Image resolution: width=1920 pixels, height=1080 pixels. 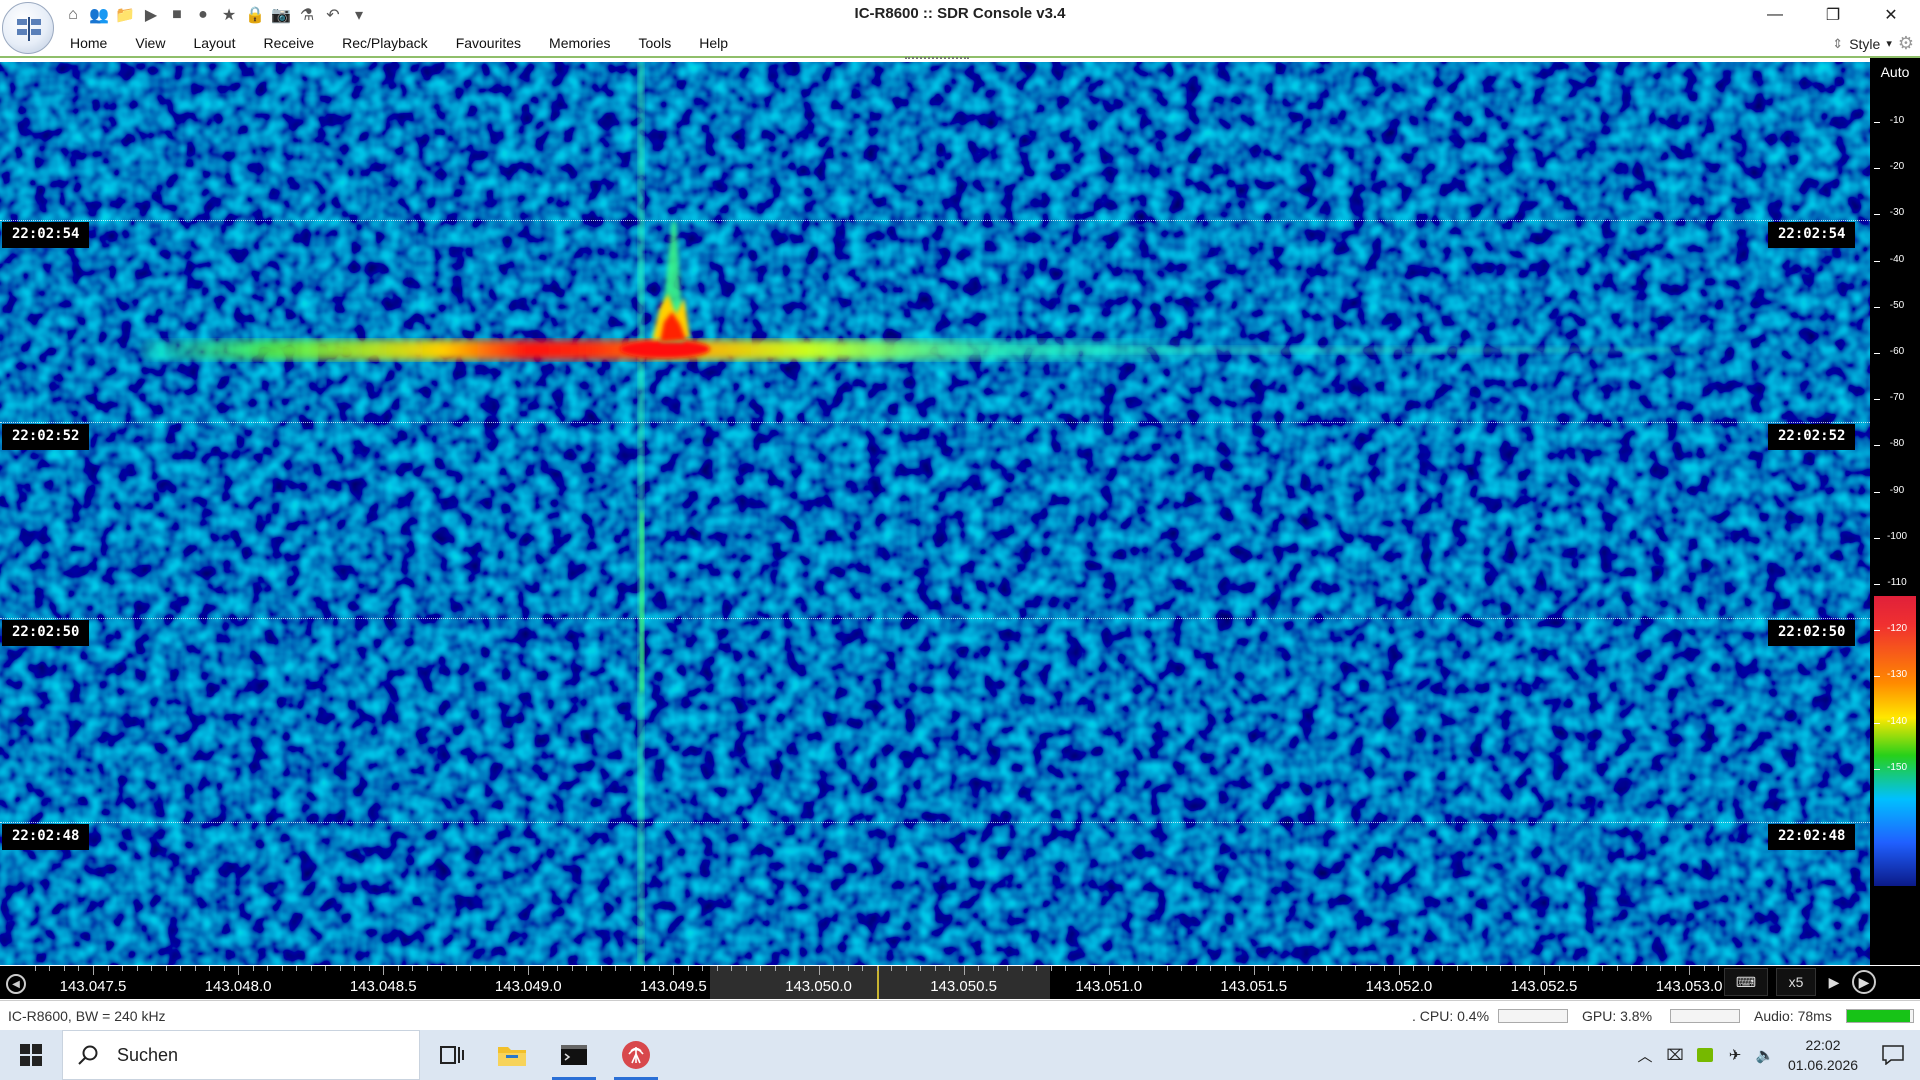 I want to click on minimize-button: —, so click(x=1775, y=15).